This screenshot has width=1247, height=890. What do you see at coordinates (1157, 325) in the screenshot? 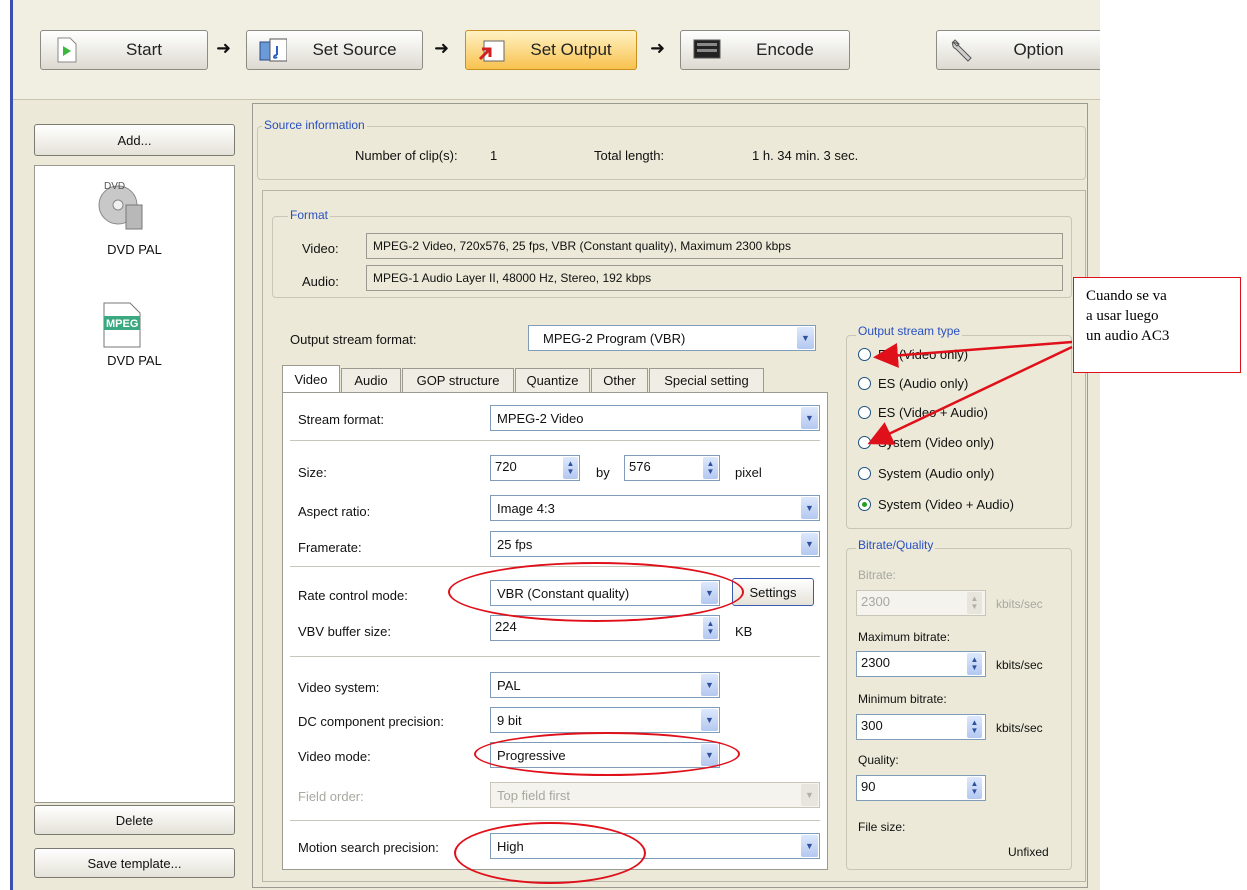
I see `annotation-note: Cuando se va a usar luego un audio AC3` at bounding box center [1157, 325].